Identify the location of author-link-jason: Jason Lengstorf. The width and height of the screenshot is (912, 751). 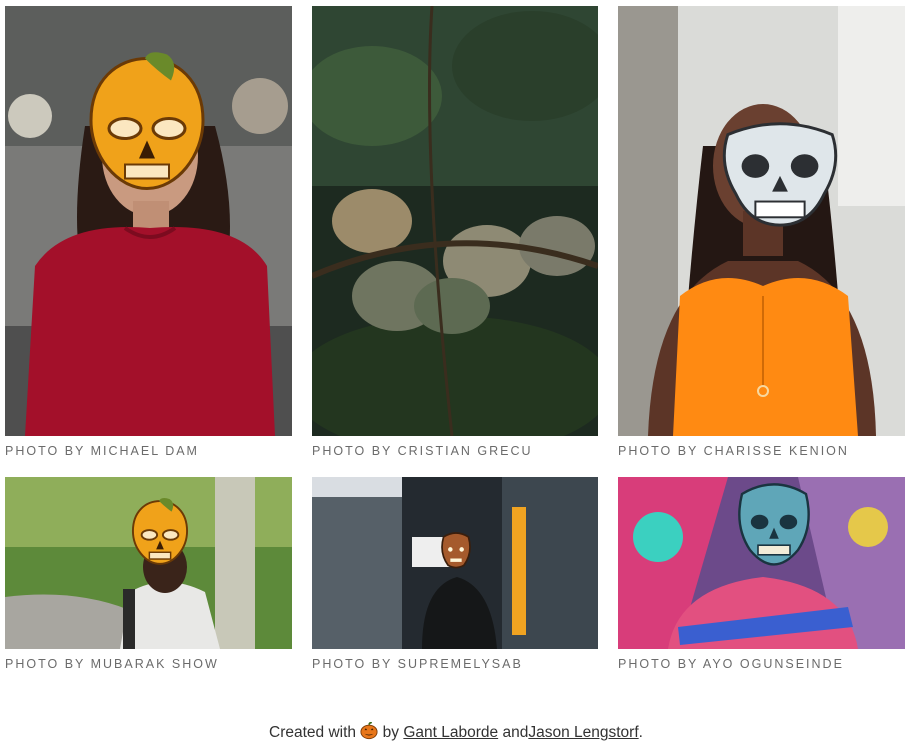
(583, 732).